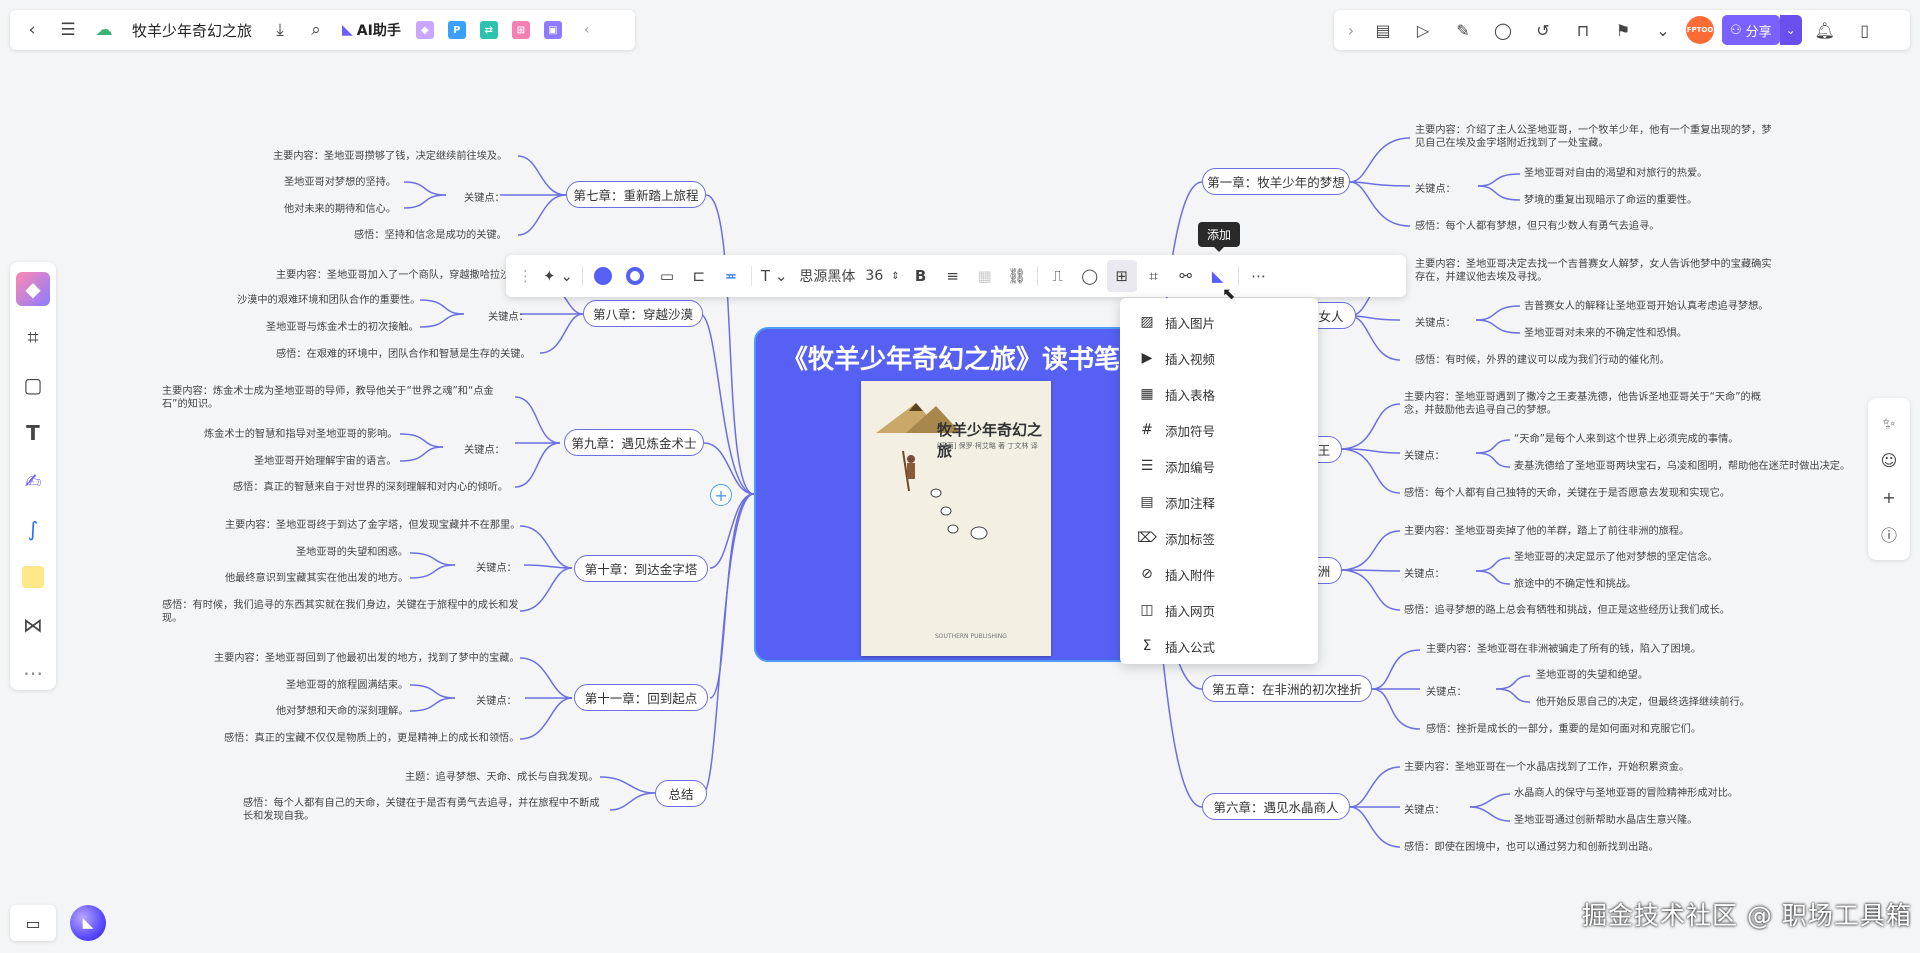 This screenshot has height=953, width=1920. Describe the element at coordinates (33, 433) in the screenshot. I see `text-icon: T` at that location.